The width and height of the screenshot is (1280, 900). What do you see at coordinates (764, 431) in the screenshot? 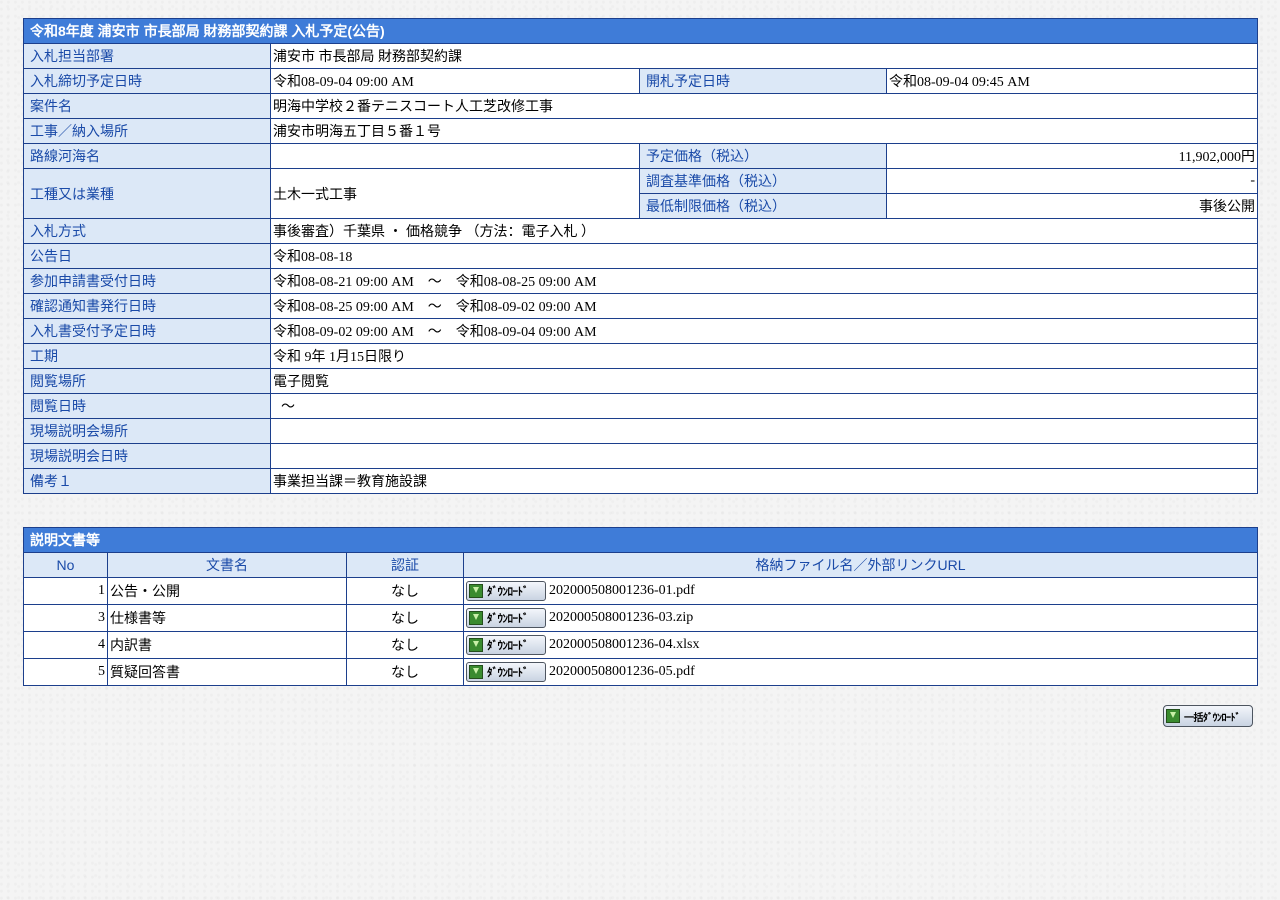
I see `site-place-value` at bounding box center [764, 431].